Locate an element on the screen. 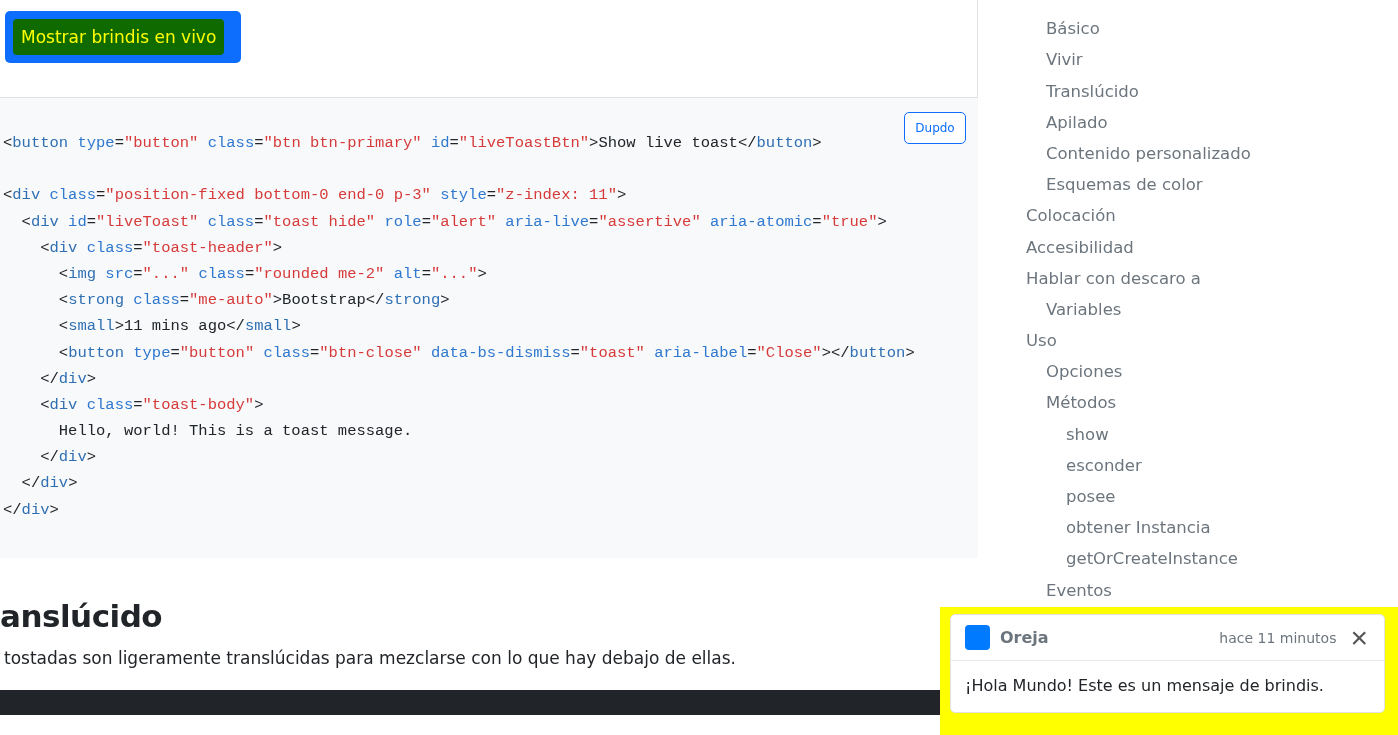 The image size is (1398, 735). sidebar-link: Hablar con descaro a is located at coordinates (1113, 278).